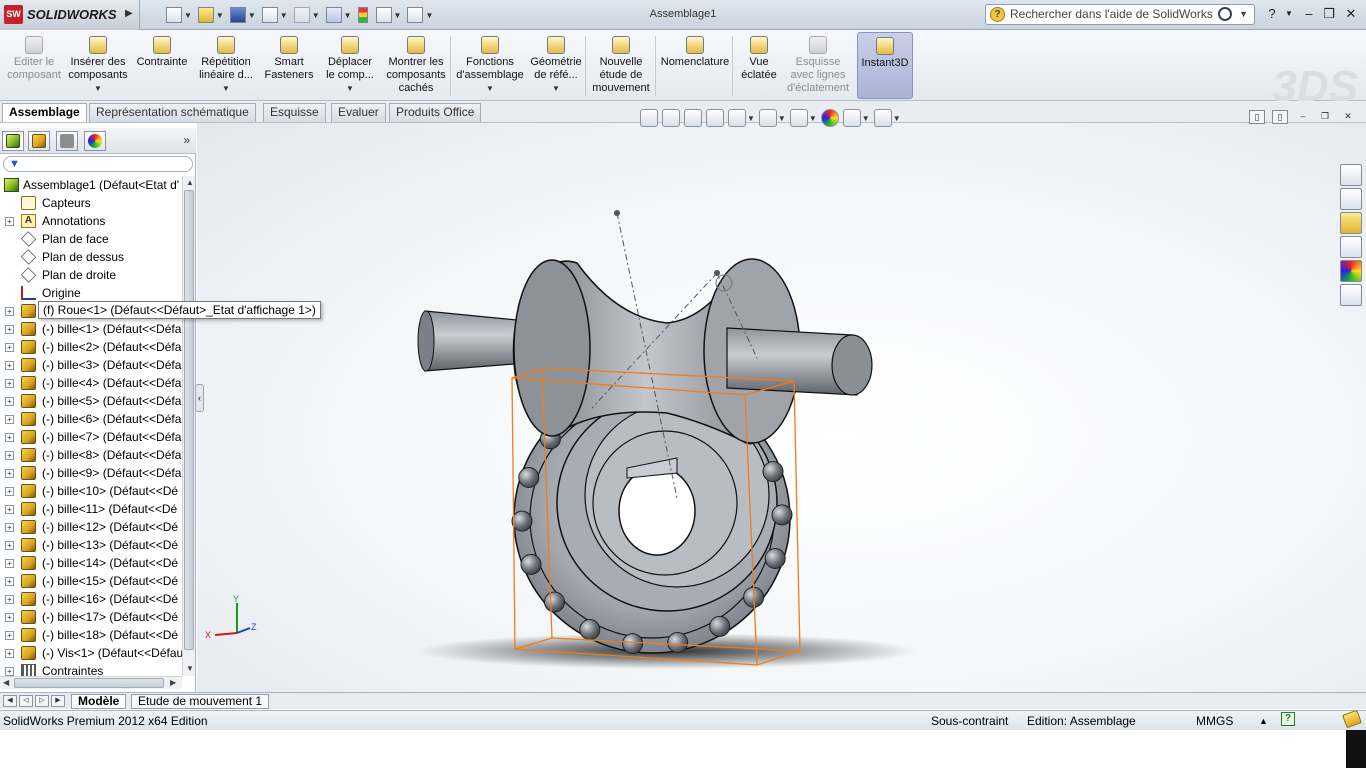 The height and width of the screenshot is (768, 1366). I want to click on next-tab-icon: ▷, so click(42, 701).